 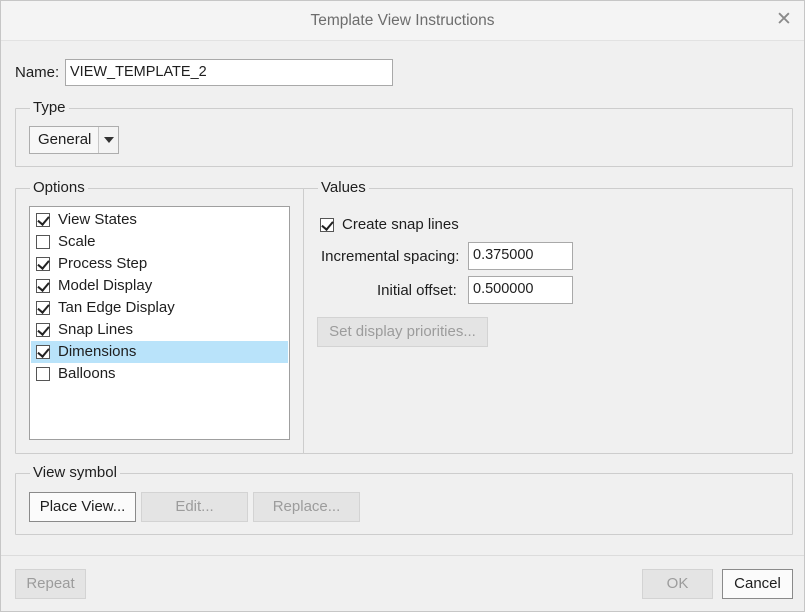 I want to click on dialog-title: Template View Instructions, so click(x=402, y=20).